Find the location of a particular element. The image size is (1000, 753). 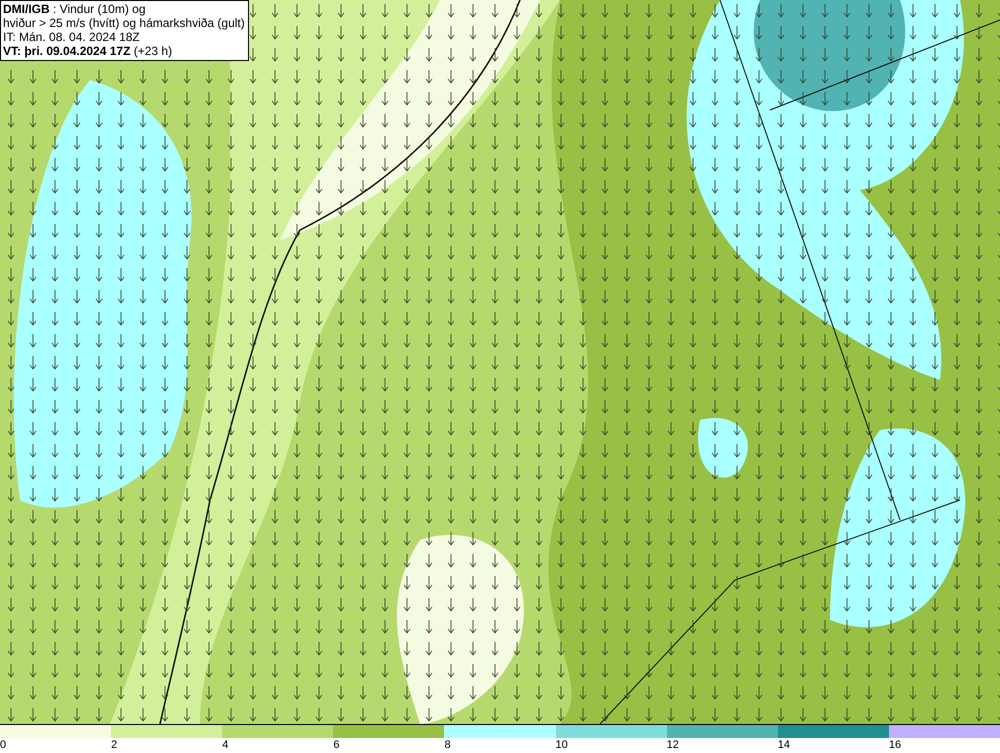

legend-label: 8 is located at coordinates (447, 745).